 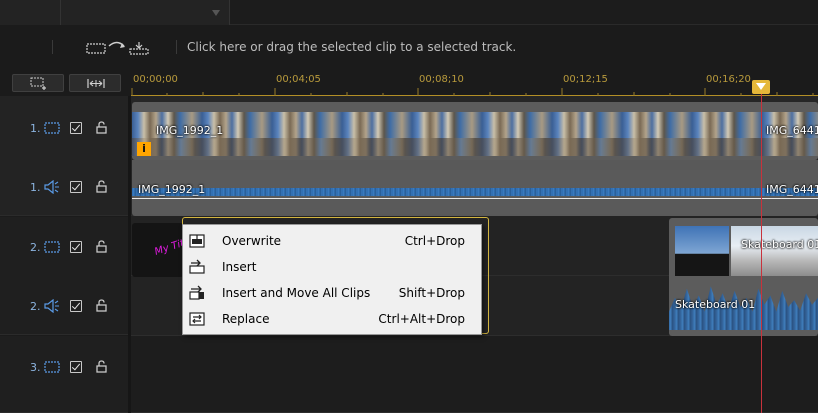 I want to click on fit-timeline-button, so click(x=95, y=83).